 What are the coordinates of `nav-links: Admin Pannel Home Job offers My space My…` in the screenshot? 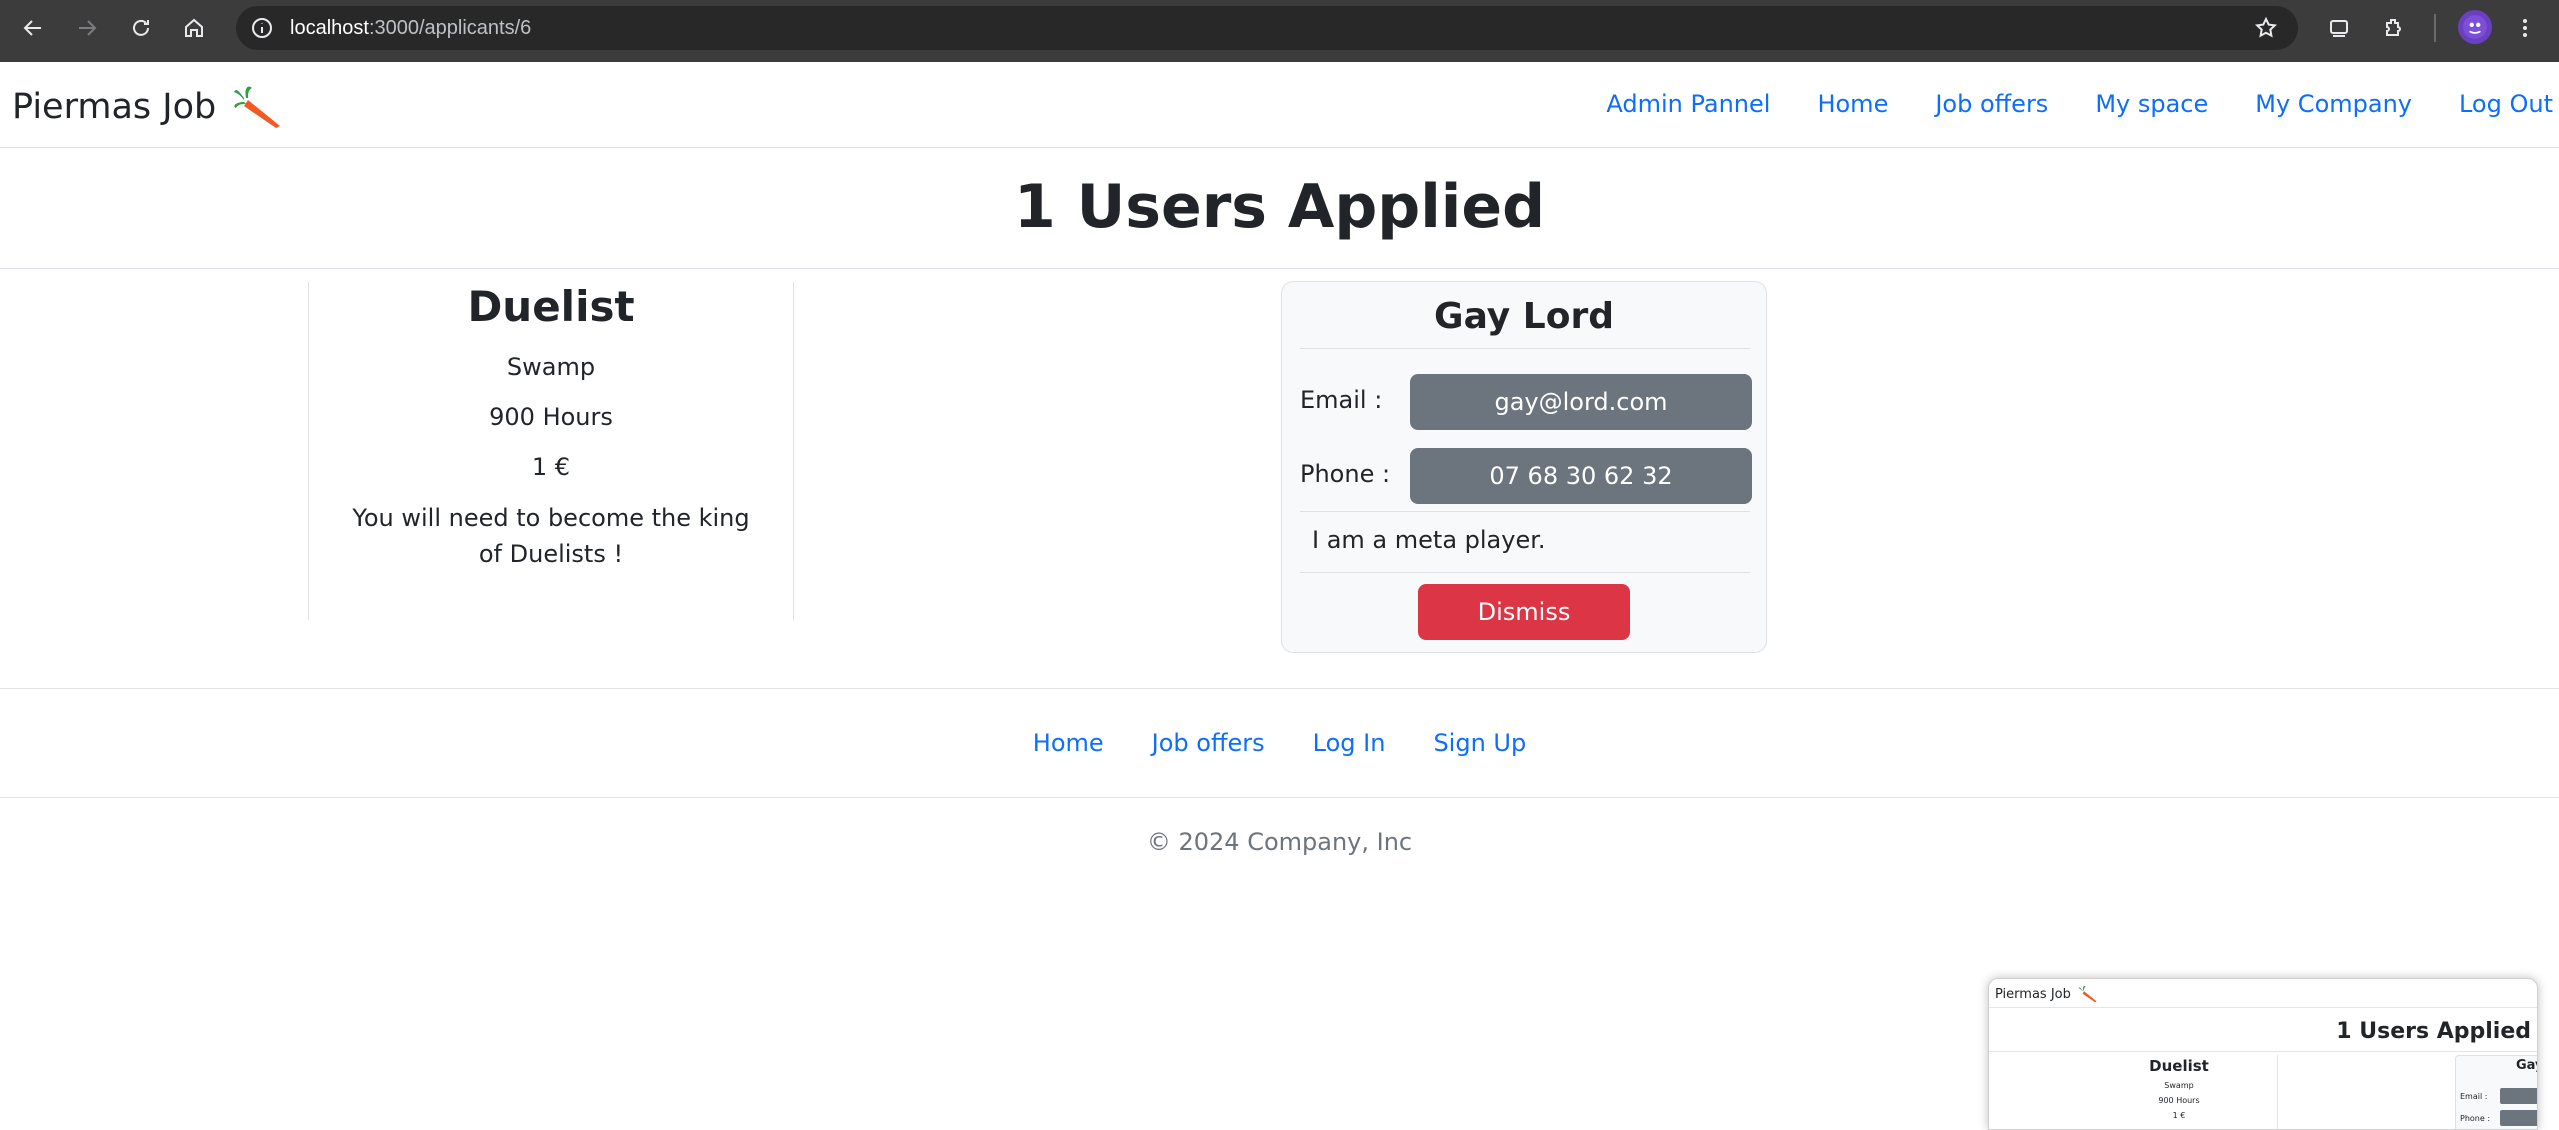 It's located at (2079, 104).